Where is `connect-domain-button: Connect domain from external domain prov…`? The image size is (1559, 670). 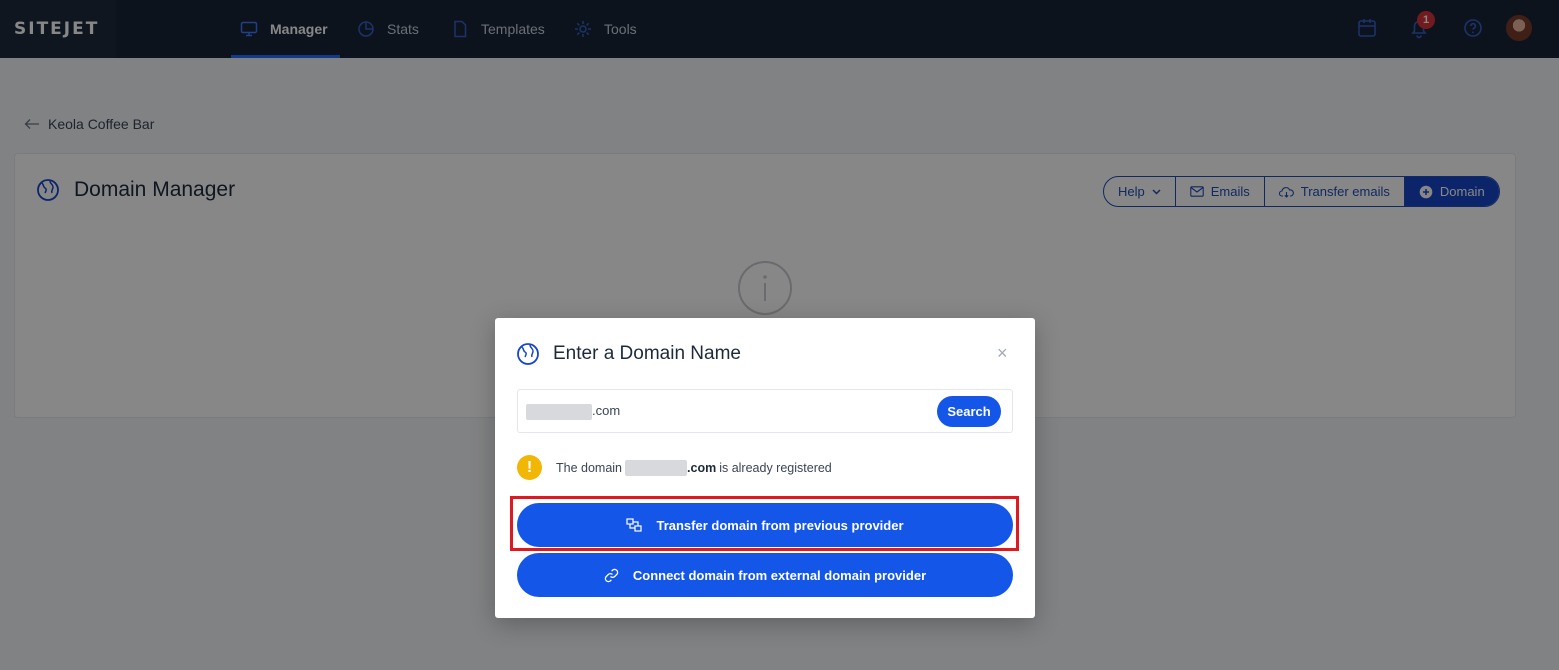
connect-domain-button: Connect domain from external domain prov… is located at coordinates (765, 575).